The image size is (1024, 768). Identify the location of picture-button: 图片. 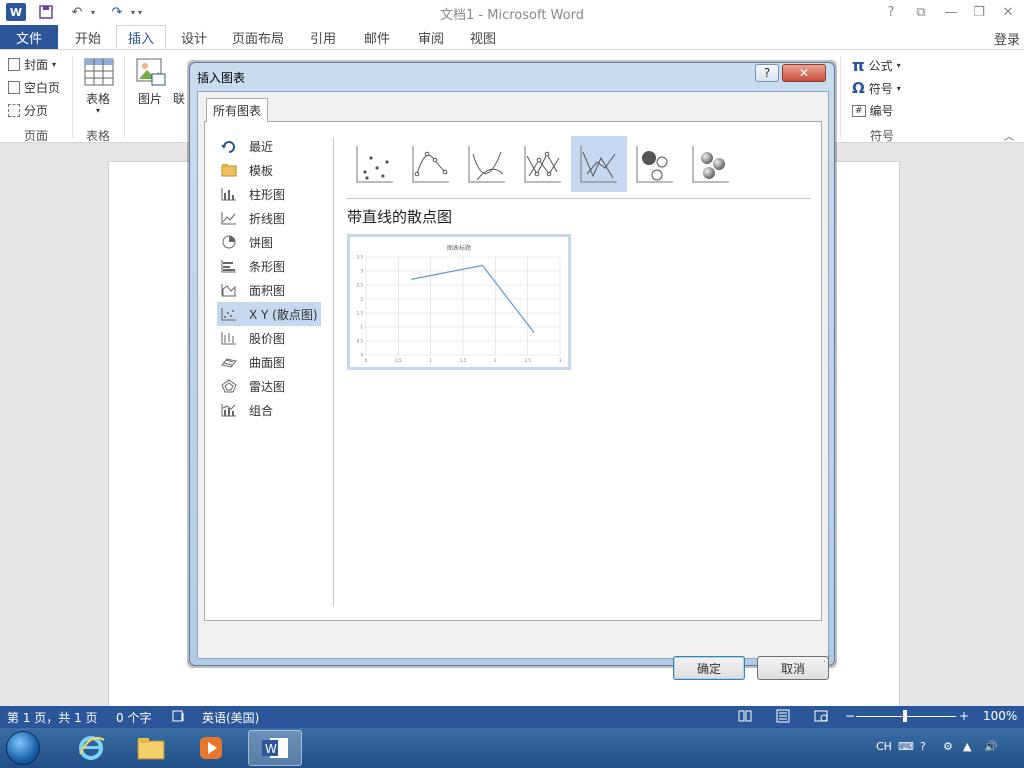
(150, 98).